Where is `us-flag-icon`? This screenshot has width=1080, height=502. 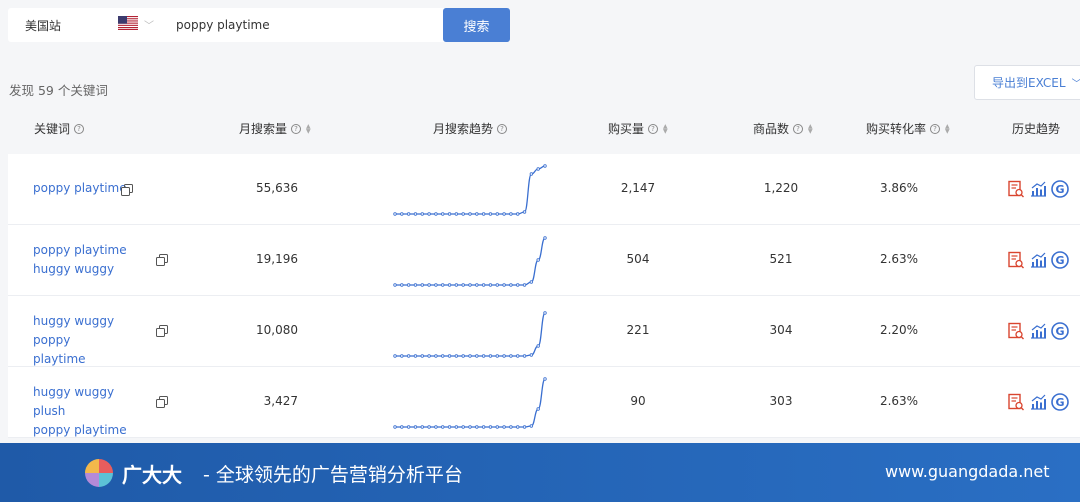 us-flag-icon is located at coordinates (128, 23).